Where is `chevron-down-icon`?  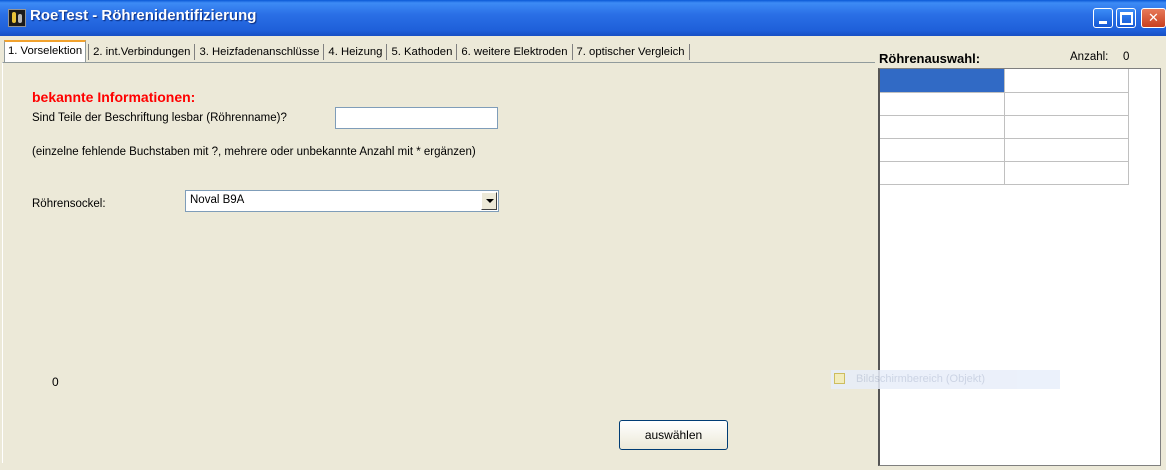
chevron-down-icon is located at coordinates (489, 201).